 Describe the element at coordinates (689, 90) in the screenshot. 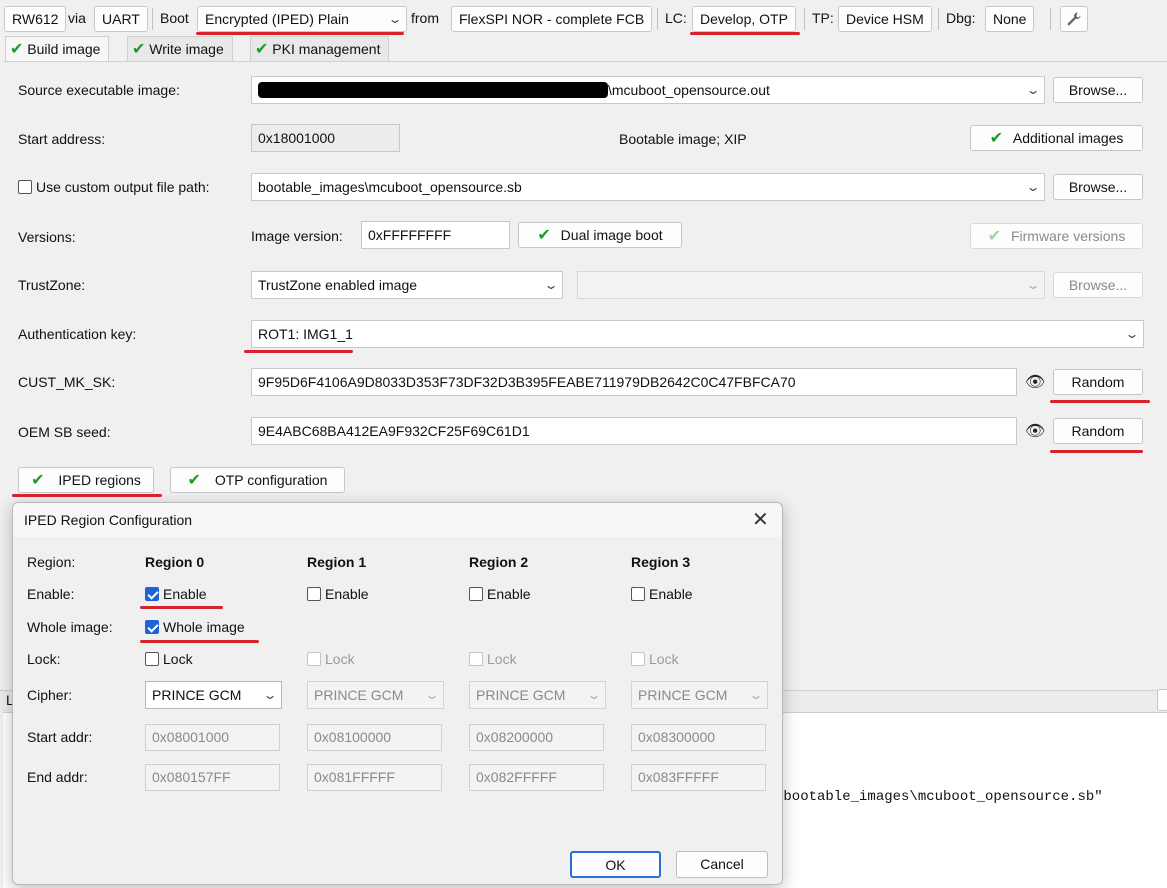

I see `source-image-value: \mcuboot_opensource.out` at that location.